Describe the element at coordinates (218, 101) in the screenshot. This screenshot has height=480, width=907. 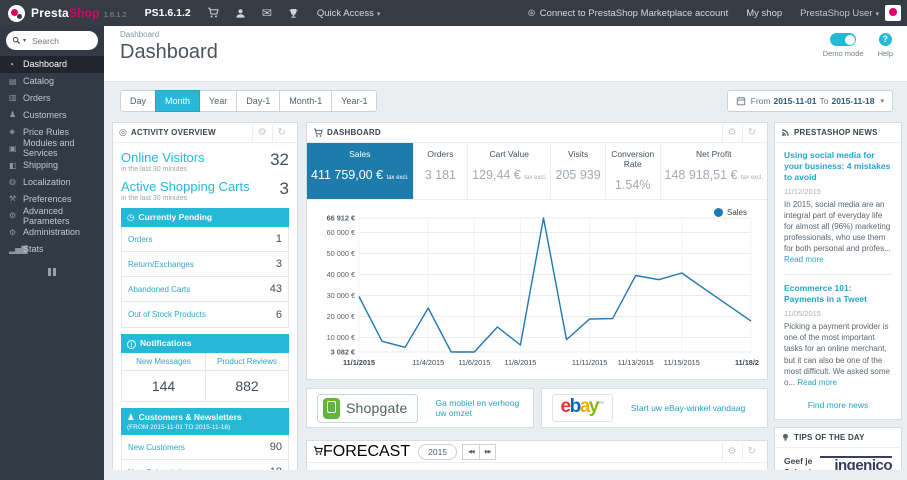
I see `filter-year-button: Year` at that location.